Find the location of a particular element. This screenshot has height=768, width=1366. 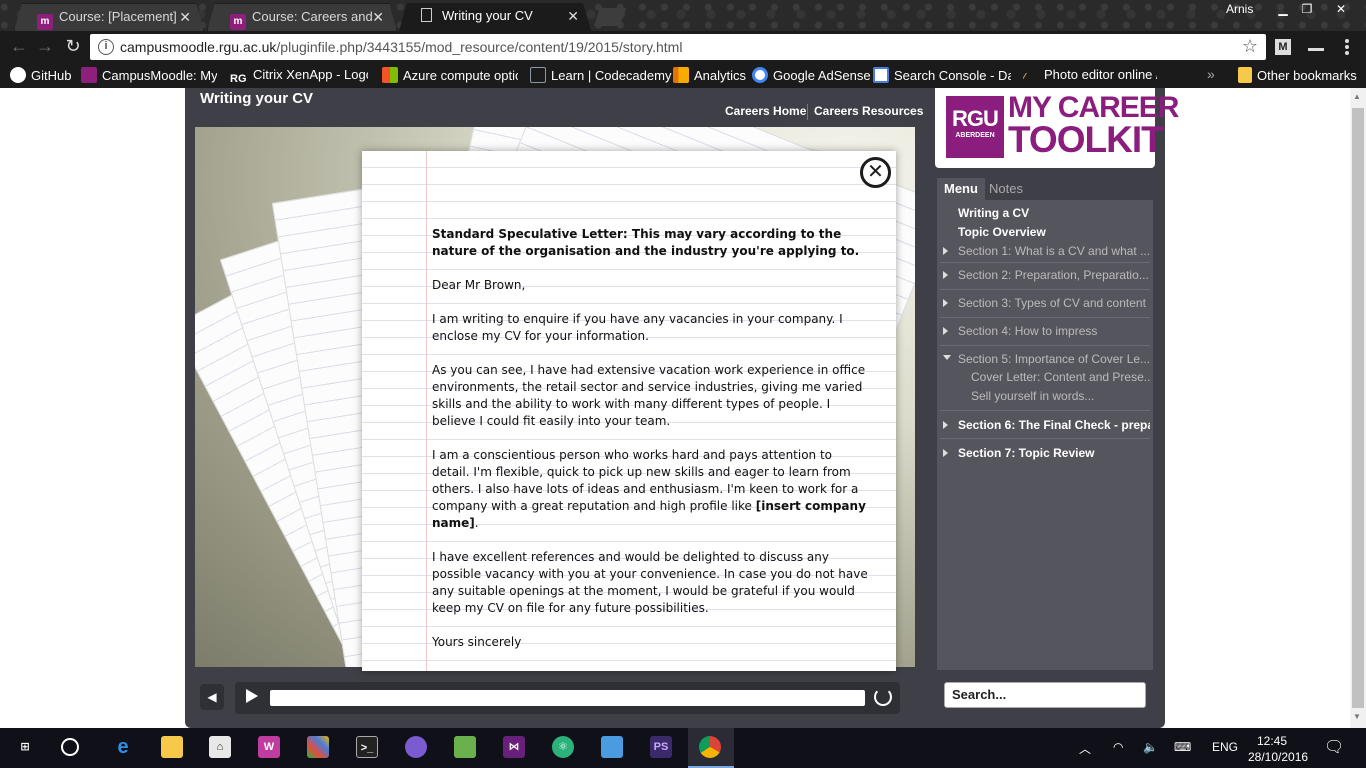

phpstorm-icon: PS is located at coordinates (661, 747).